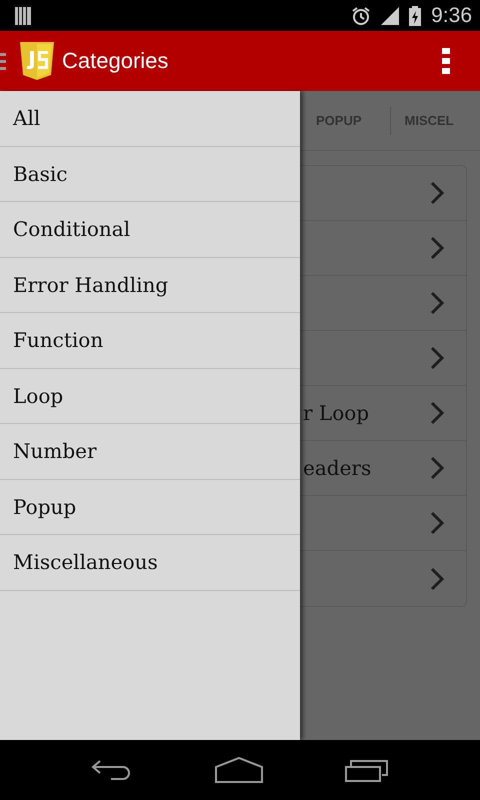  Describe the element at coordinates (451, 16) in the screenshot. I see `clock-time: 9:36` at that location.